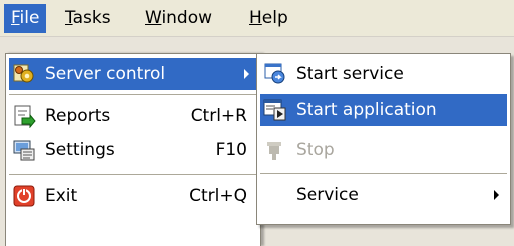  I want to click on start-application-icon, so click(275, 110).